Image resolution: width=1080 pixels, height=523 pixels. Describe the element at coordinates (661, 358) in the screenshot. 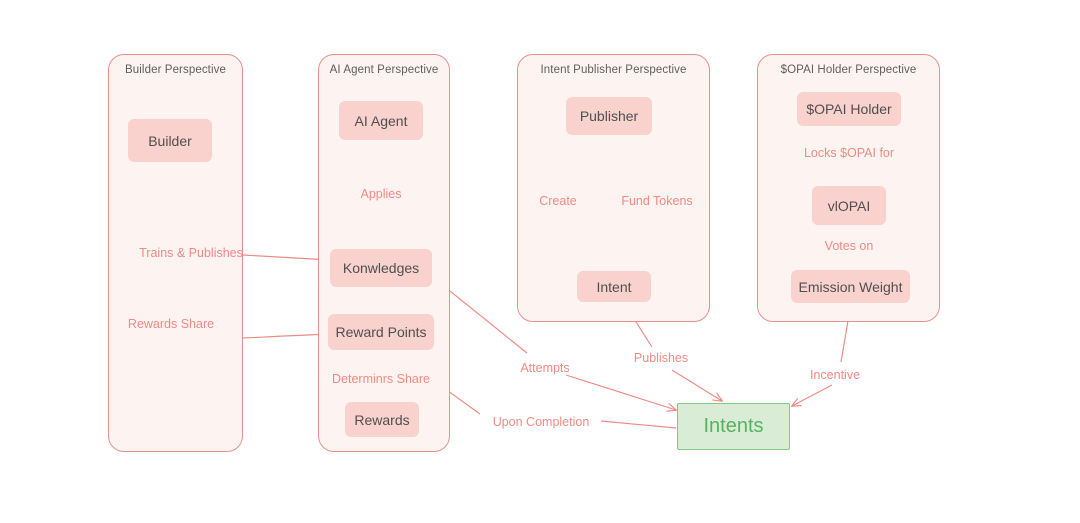

I see `edge-label-publishes: Publishes` at that location.